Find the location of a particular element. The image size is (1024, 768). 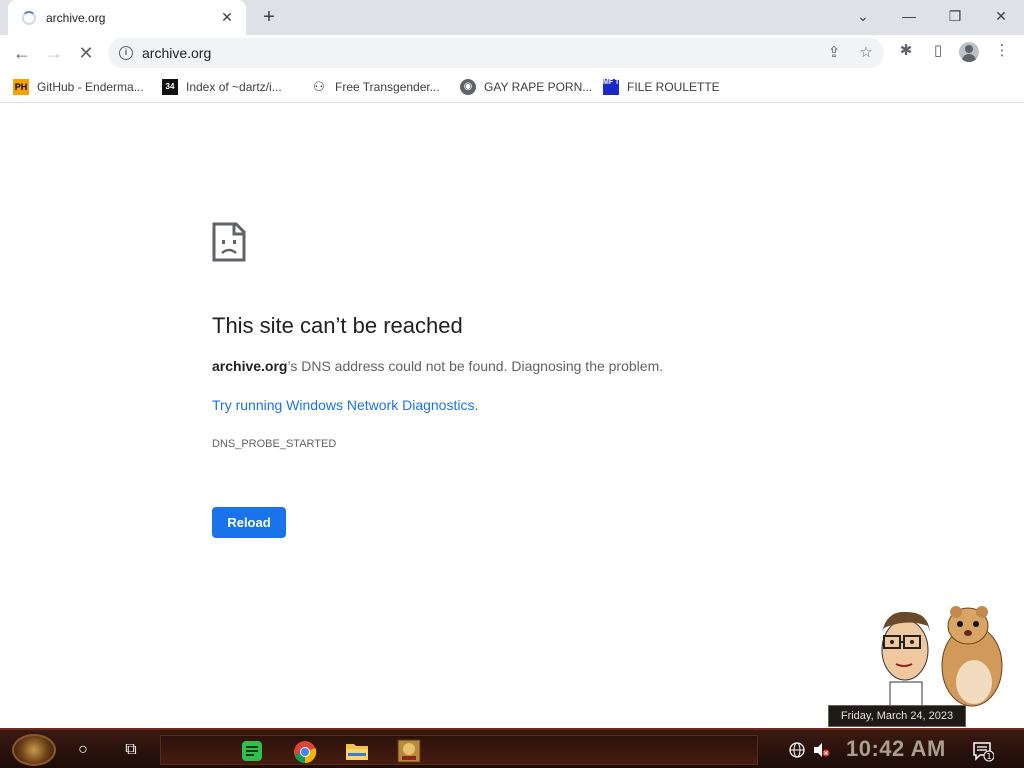

notification-count: 1 is located at coordinates (988, 756).